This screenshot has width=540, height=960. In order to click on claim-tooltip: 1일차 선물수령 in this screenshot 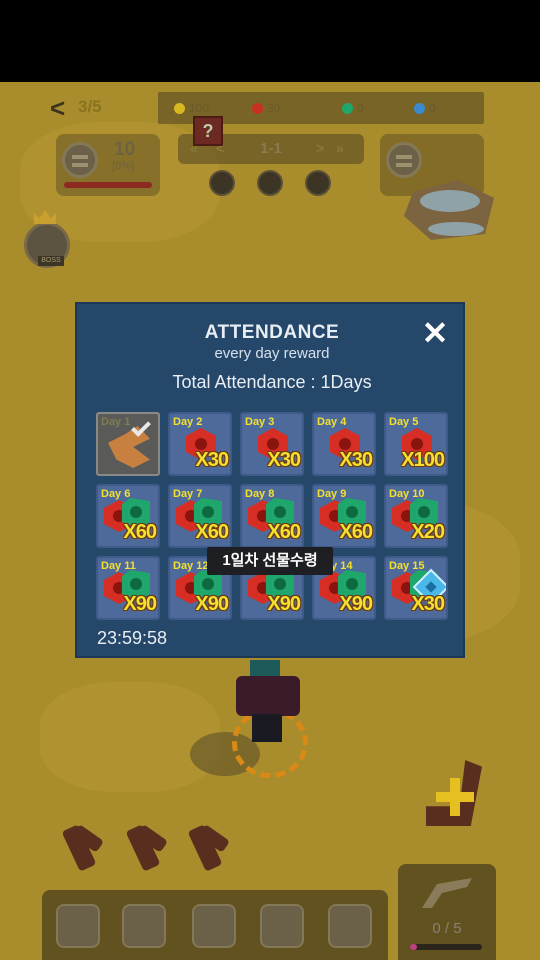, I will do `click(270, 561)`.